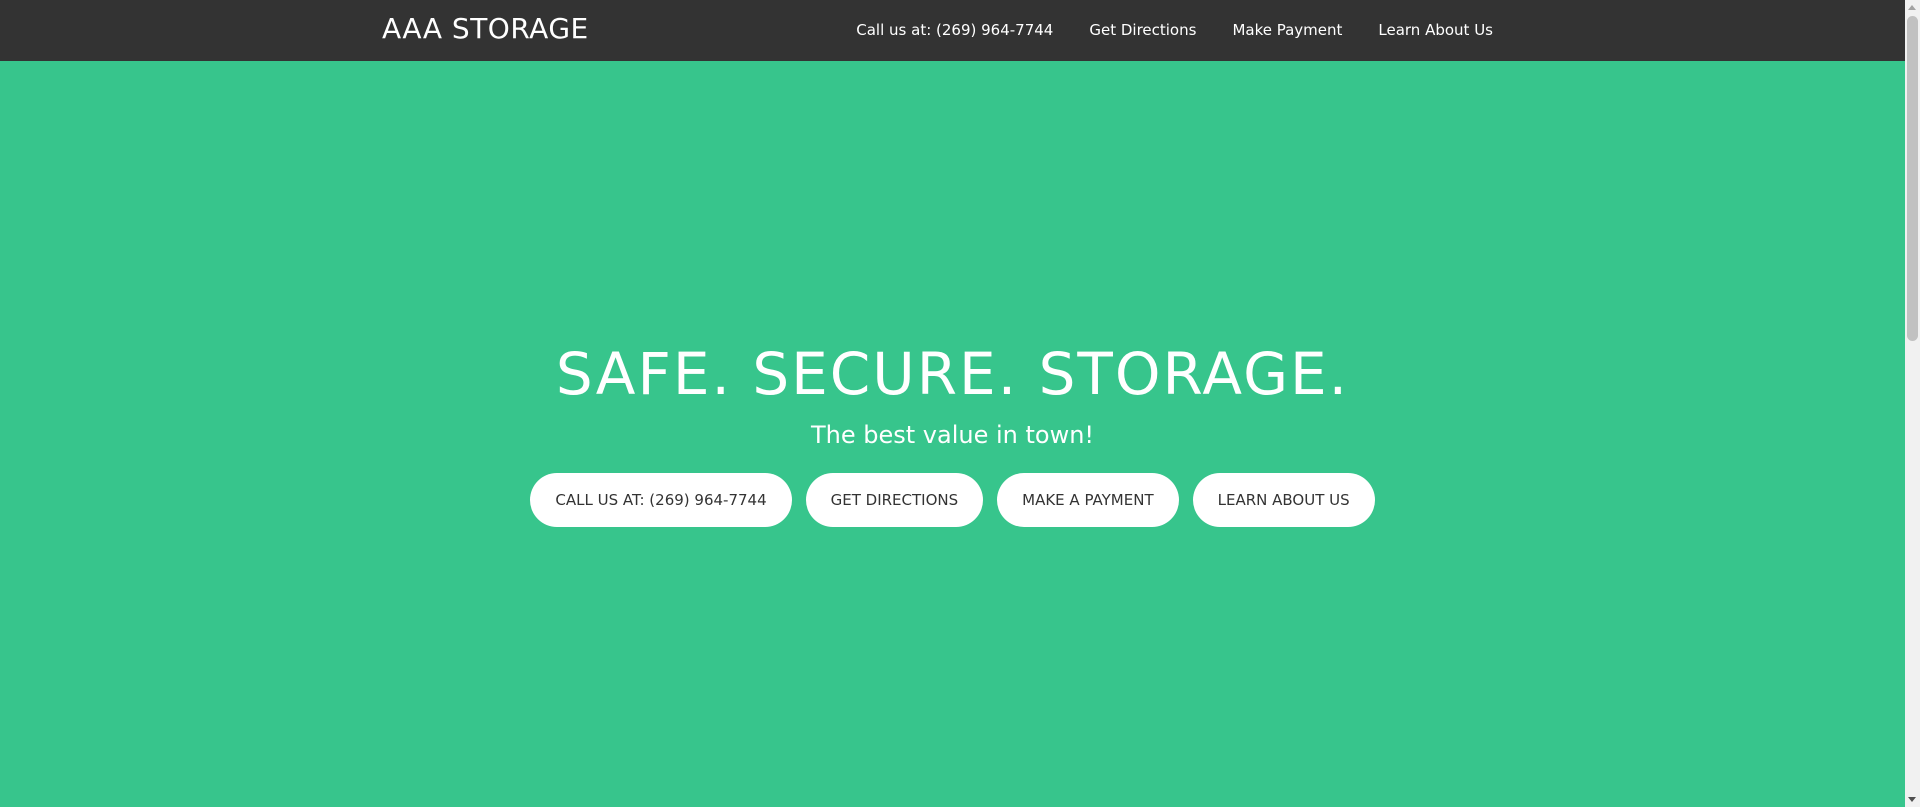  I want to click on hero-title: SAFE. SECURE. STORAGE., so click(952, 374).